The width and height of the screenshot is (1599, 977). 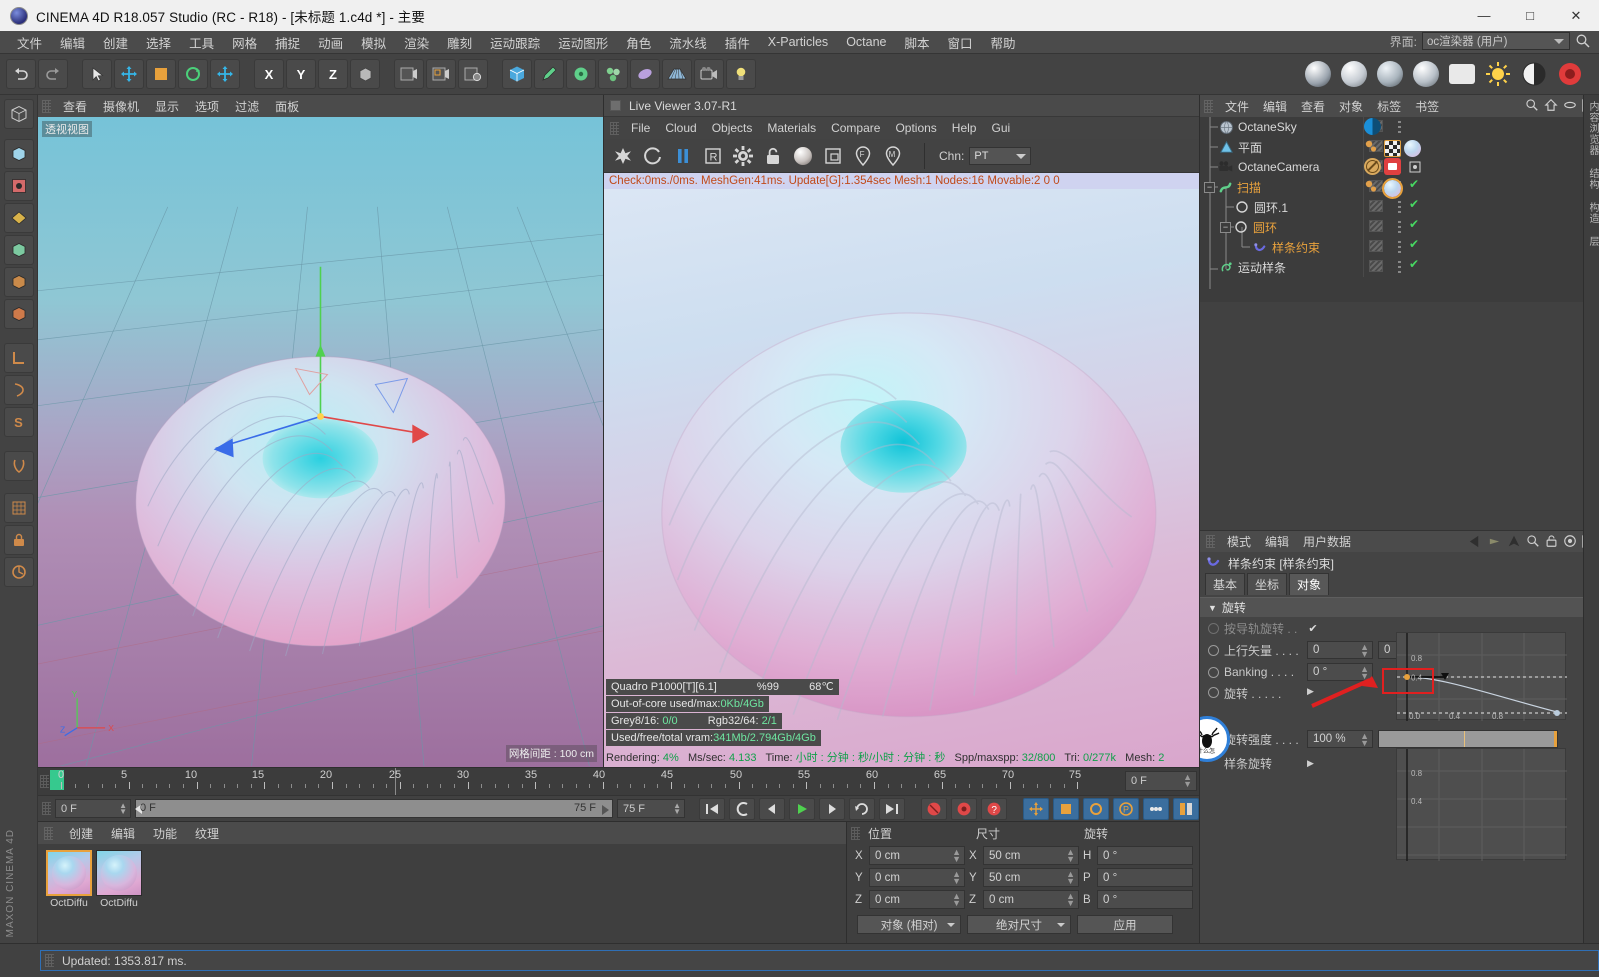 I want to click on pause-icon, so click(x=683, y=156).